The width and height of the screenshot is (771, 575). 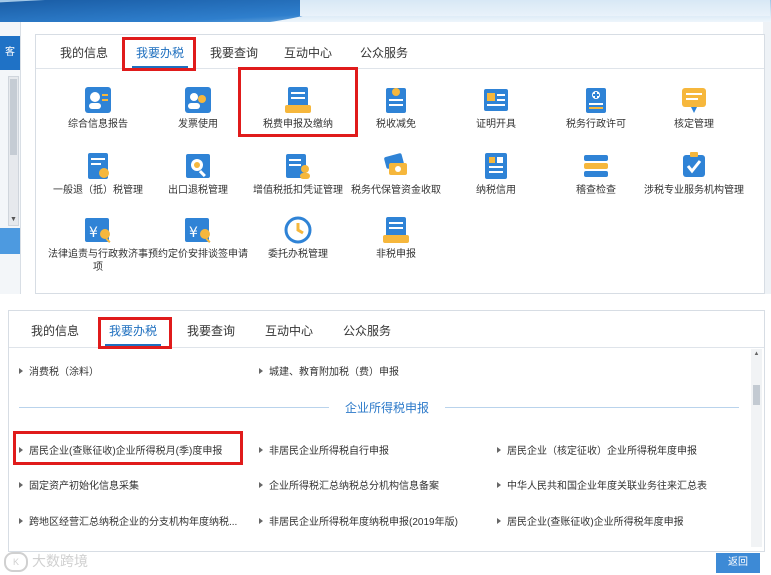 I want to click on certificate-icon, so click(x=496, y=100).